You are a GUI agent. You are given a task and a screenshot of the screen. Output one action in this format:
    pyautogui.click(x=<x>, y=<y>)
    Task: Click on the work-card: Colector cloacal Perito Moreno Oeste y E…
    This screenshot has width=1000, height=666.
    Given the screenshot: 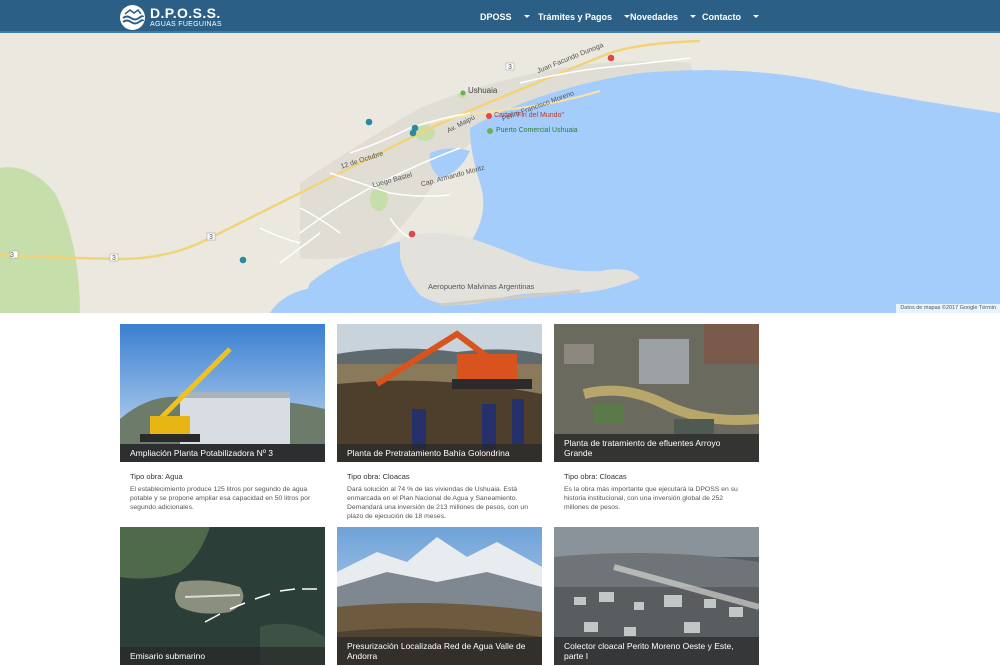 What is the action you would take?
    pyautogui.click(x=656, y=596)
    